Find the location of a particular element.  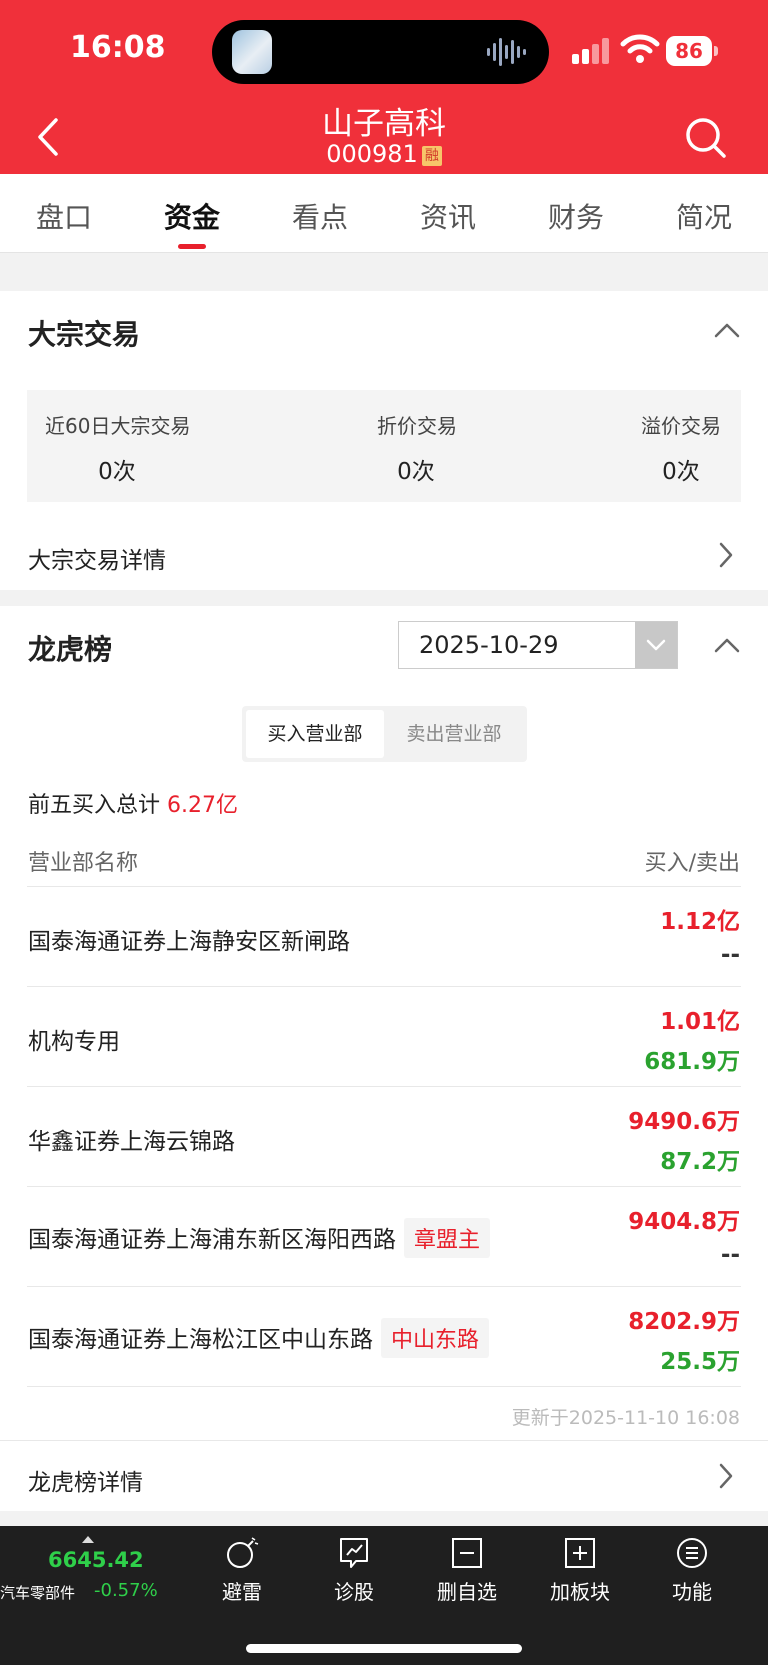

date-selector: 2025-10-29 is located at coordinates (538, 645).